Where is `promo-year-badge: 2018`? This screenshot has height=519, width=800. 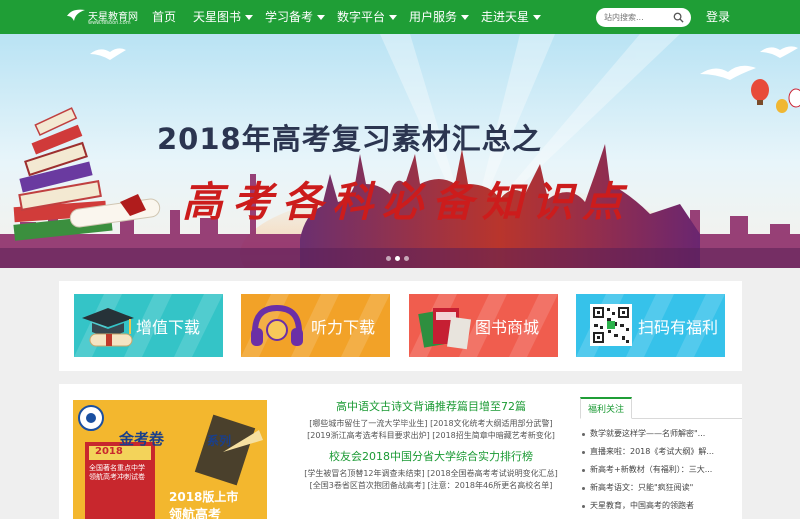 promo-year-badge: 2018 is located at coordinates (109, 451).